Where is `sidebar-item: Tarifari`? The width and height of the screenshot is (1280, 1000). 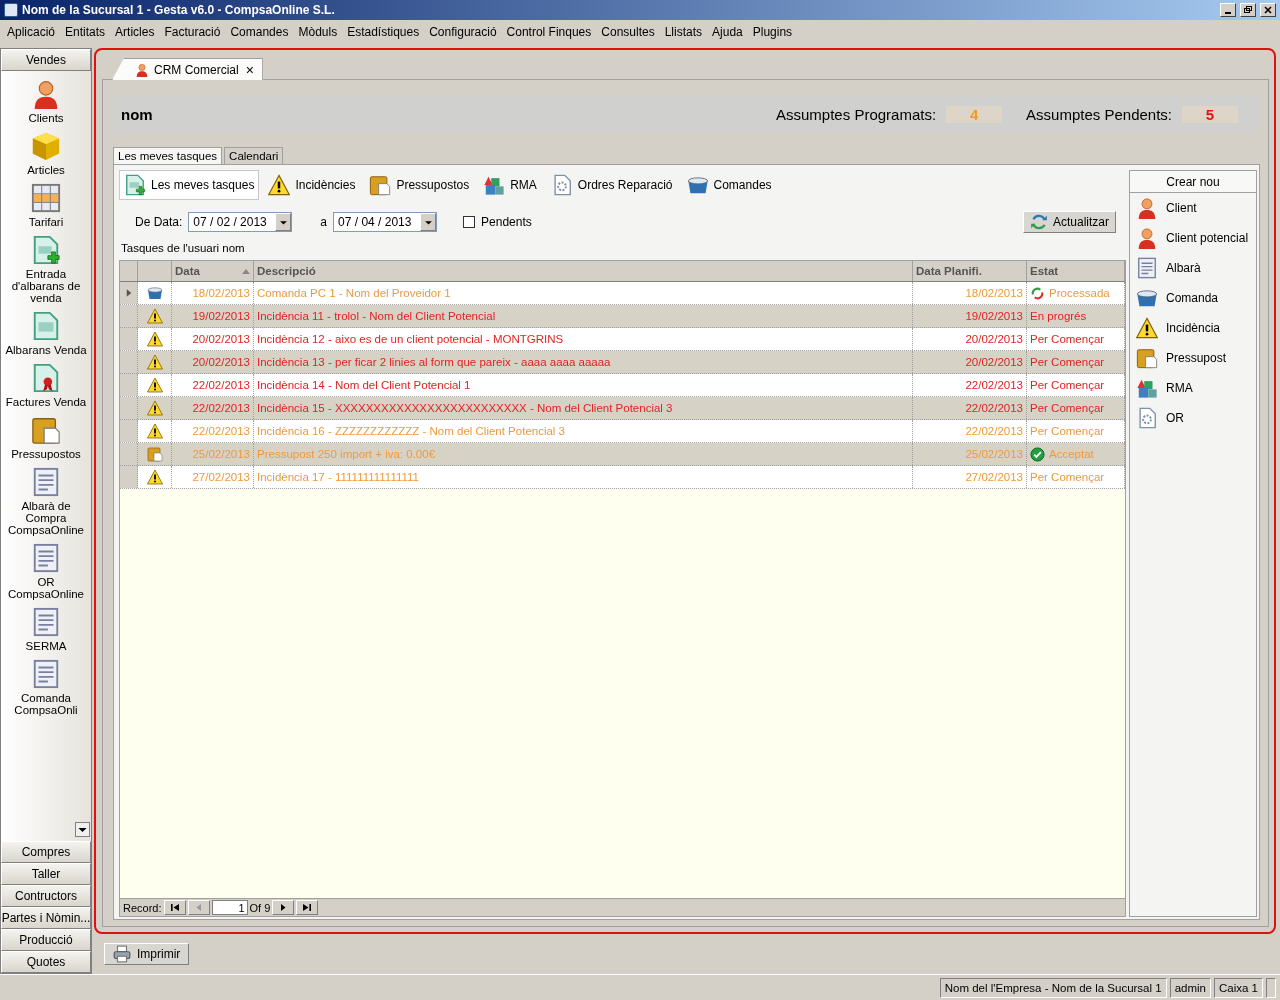
sidebar-item: Tarifari is located at coordinates (46, 205).